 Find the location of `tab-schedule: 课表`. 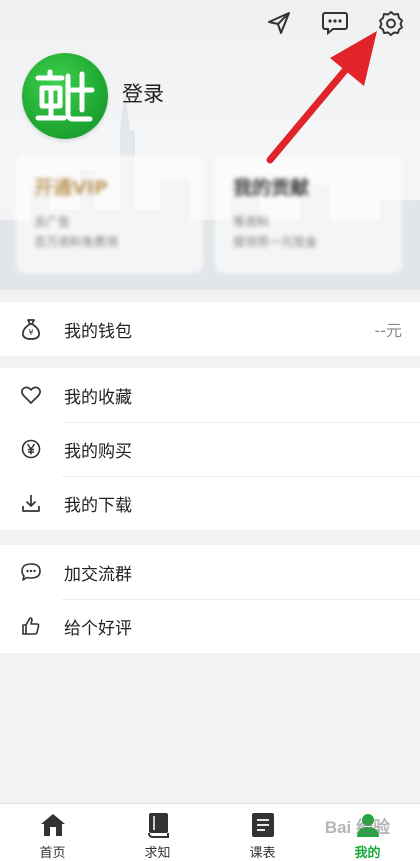

tab-schedule: 课表 is located at coordinates (262, 832).